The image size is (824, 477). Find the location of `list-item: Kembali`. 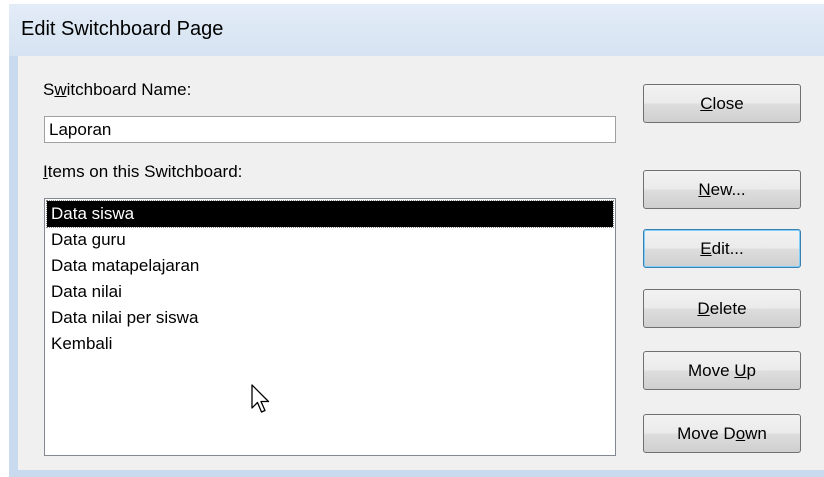

list-item: Kembali is located at coordinates (330, 344).